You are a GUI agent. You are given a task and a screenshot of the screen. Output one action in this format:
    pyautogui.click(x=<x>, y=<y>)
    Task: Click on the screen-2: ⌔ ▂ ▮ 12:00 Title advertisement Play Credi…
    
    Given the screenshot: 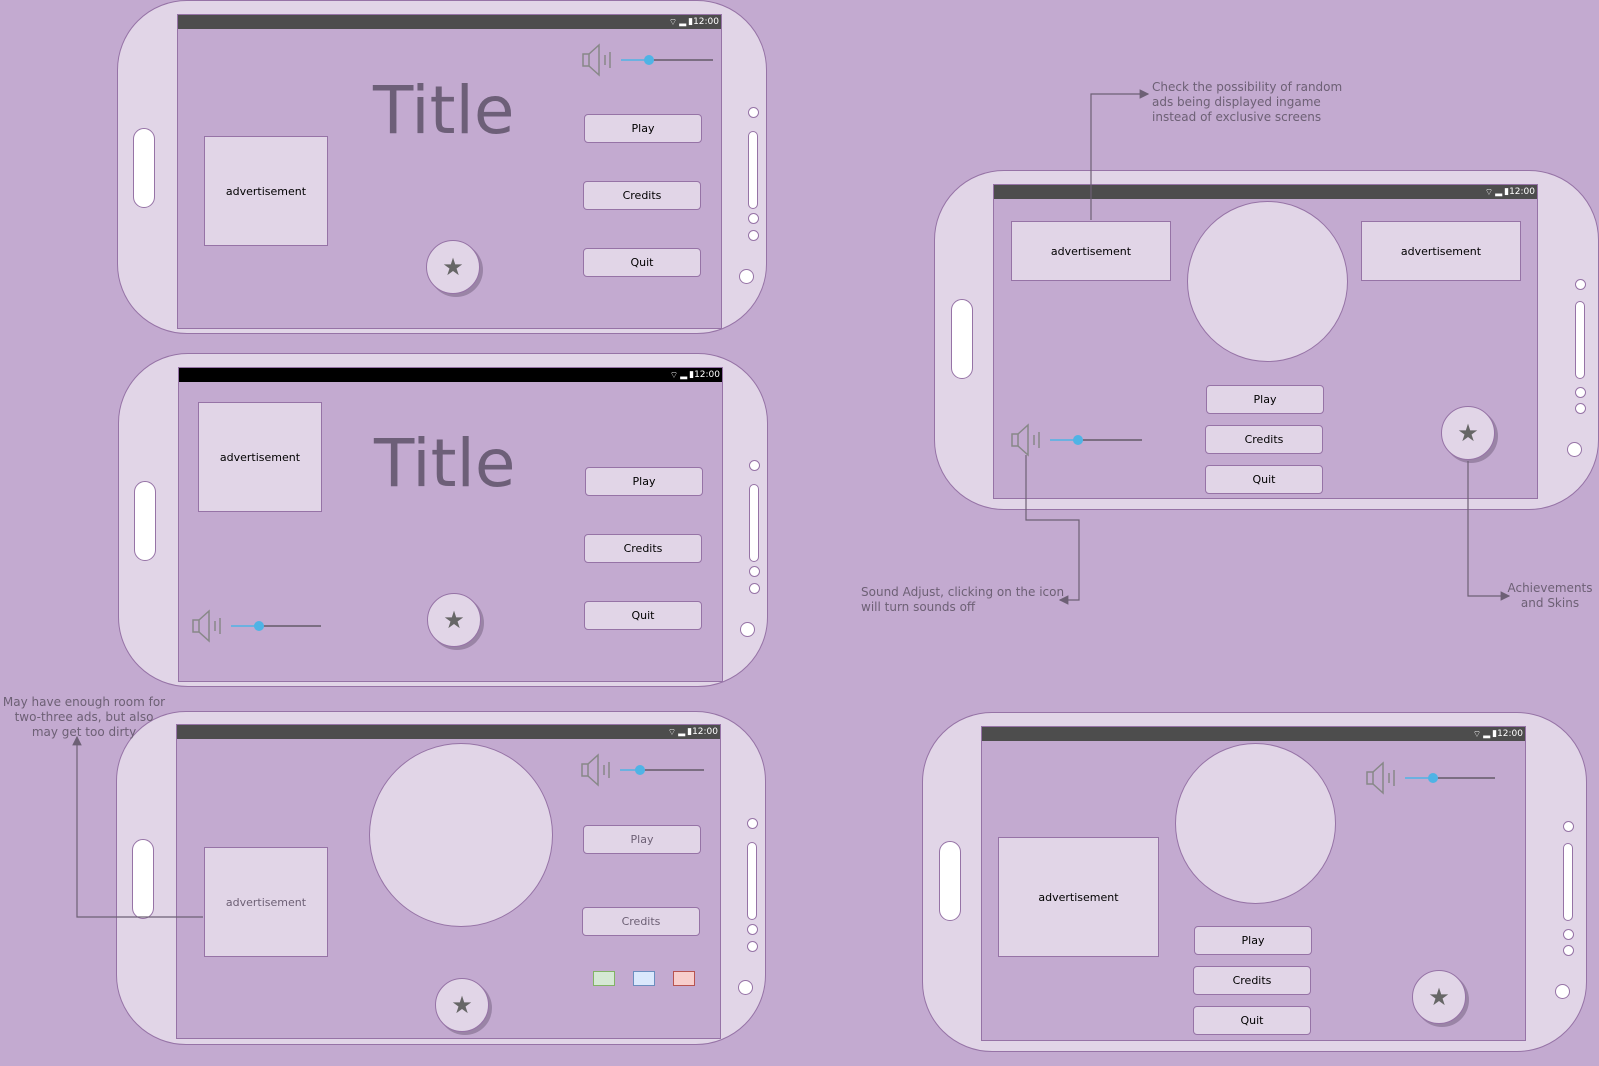 What is the action you would take?
    pyautogui.click(x=450, y=524)
    